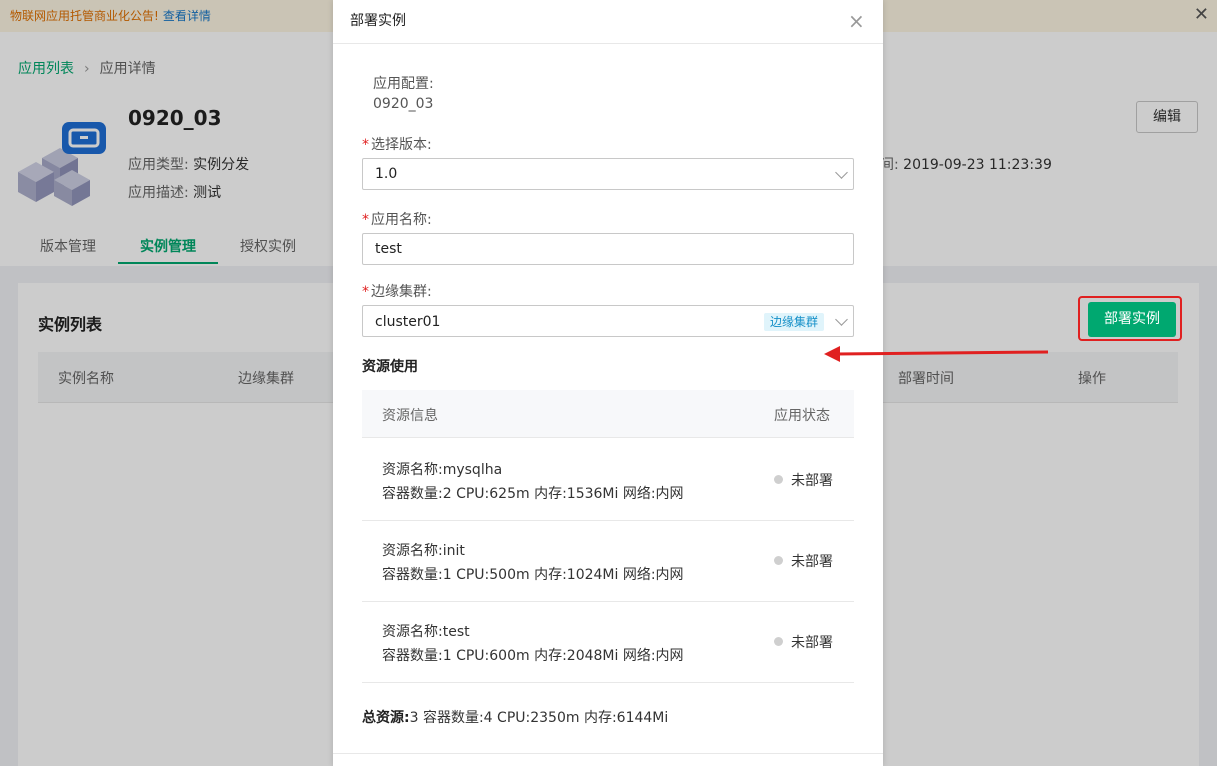  I want to click on total-label: 总资源:, so click(386, 718).